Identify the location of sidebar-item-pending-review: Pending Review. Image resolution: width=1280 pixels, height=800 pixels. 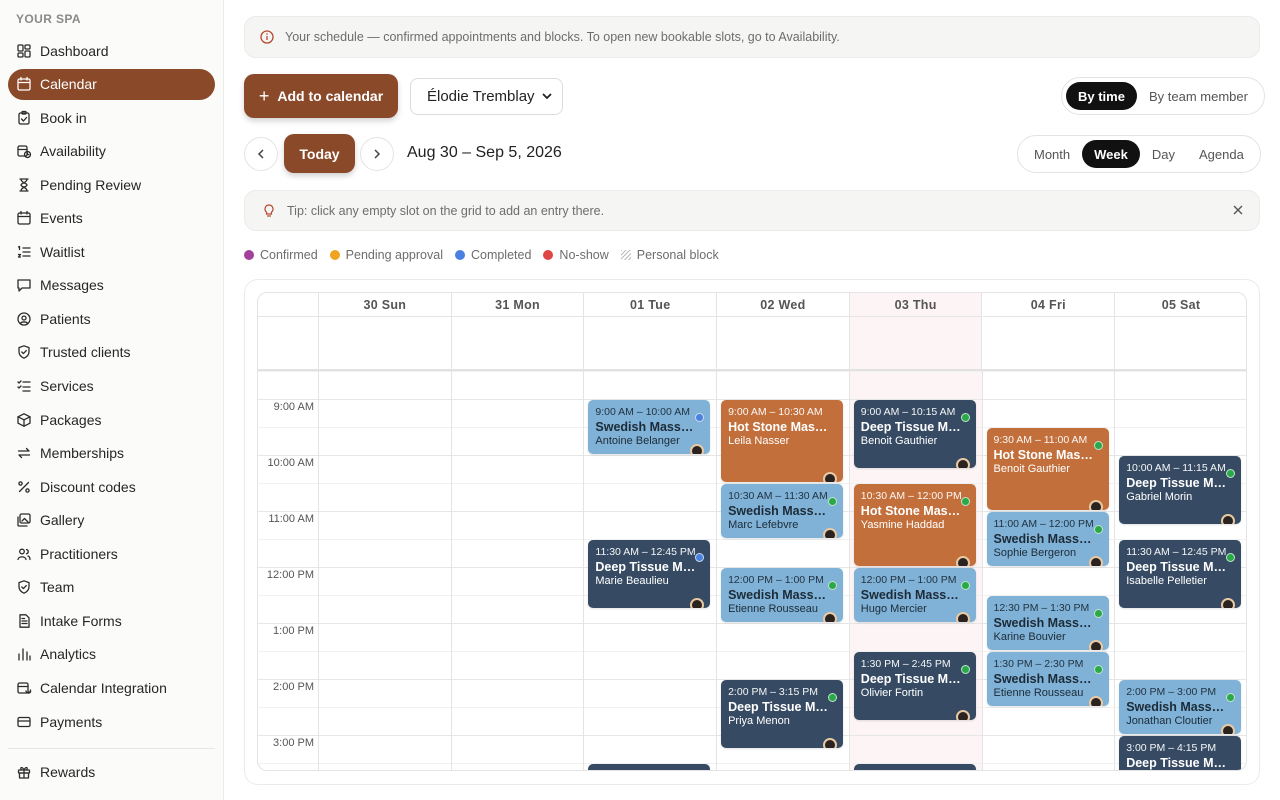
(111, 184).